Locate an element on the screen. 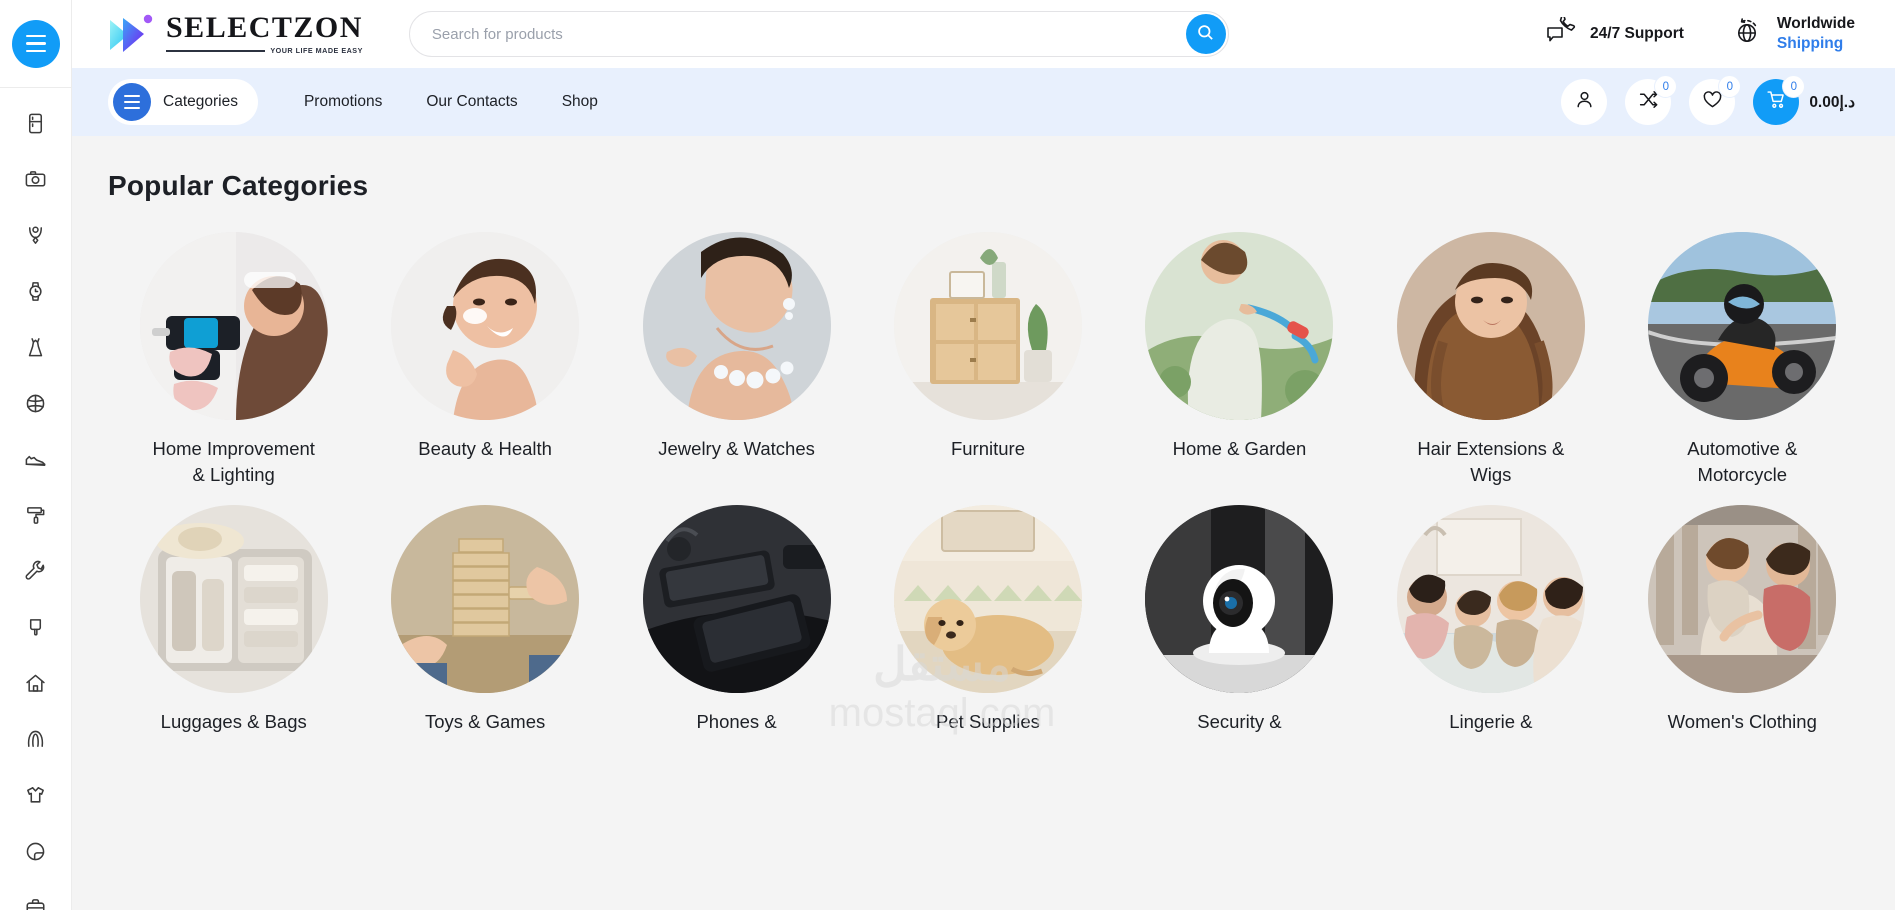 Image resolution: width=1895 pixels, height=910 pixels. compare-count-badge: 0 is located at coordinates (1666, 86).